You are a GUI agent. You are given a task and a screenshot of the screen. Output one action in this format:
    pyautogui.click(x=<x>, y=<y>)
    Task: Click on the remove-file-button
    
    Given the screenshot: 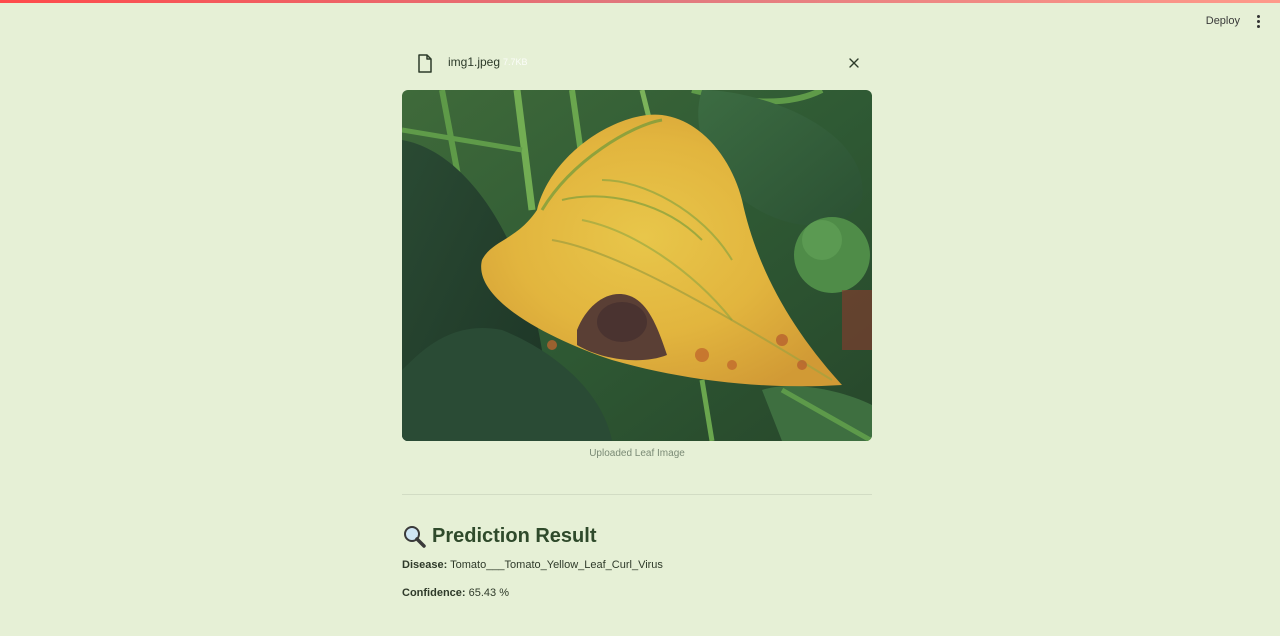 What is the action you would take?
    pyautogui.click(x=854, y=63)
    